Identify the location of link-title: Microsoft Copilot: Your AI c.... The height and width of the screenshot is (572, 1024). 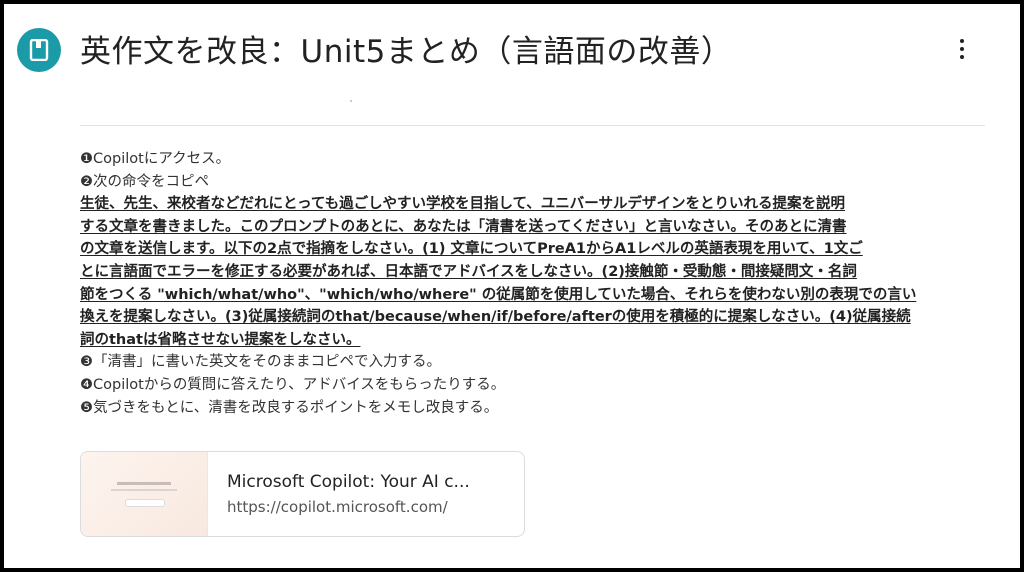
(348, 482).